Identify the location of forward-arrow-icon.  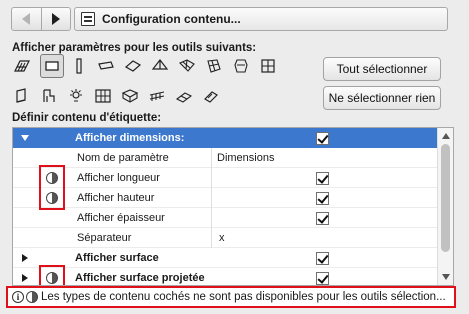
(55, 19).